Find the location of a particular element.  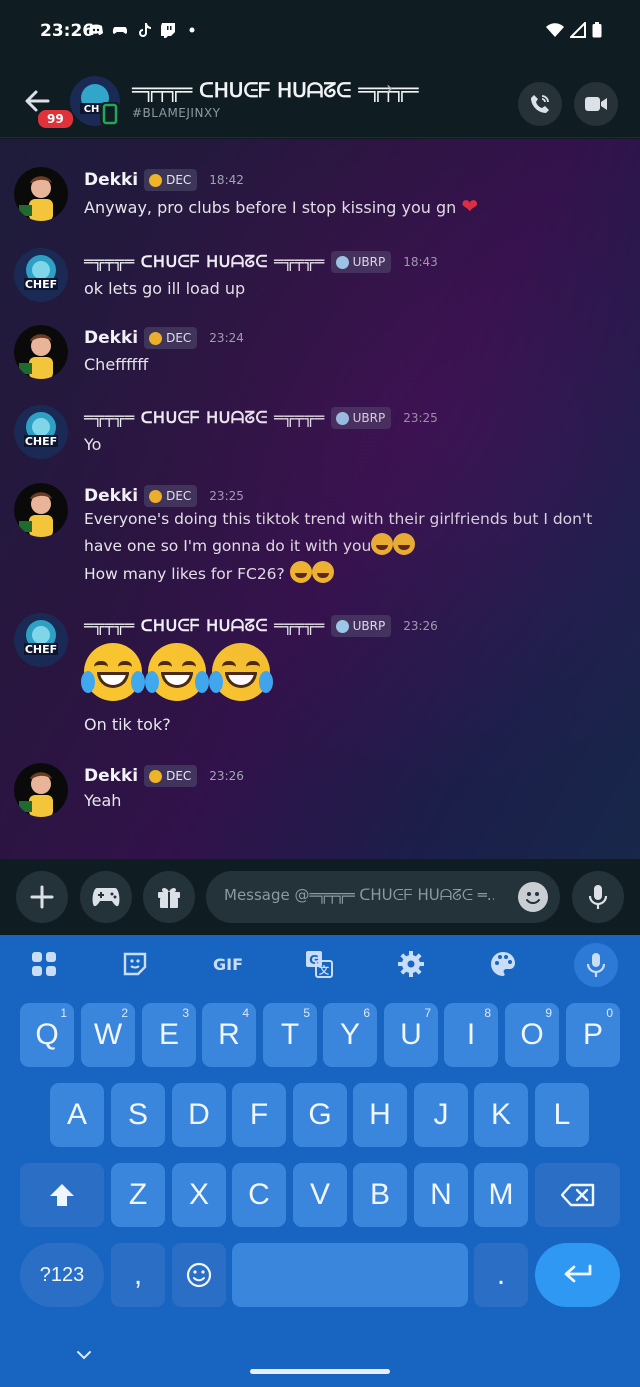

key-j: J is located at coordinates (441, 1115).